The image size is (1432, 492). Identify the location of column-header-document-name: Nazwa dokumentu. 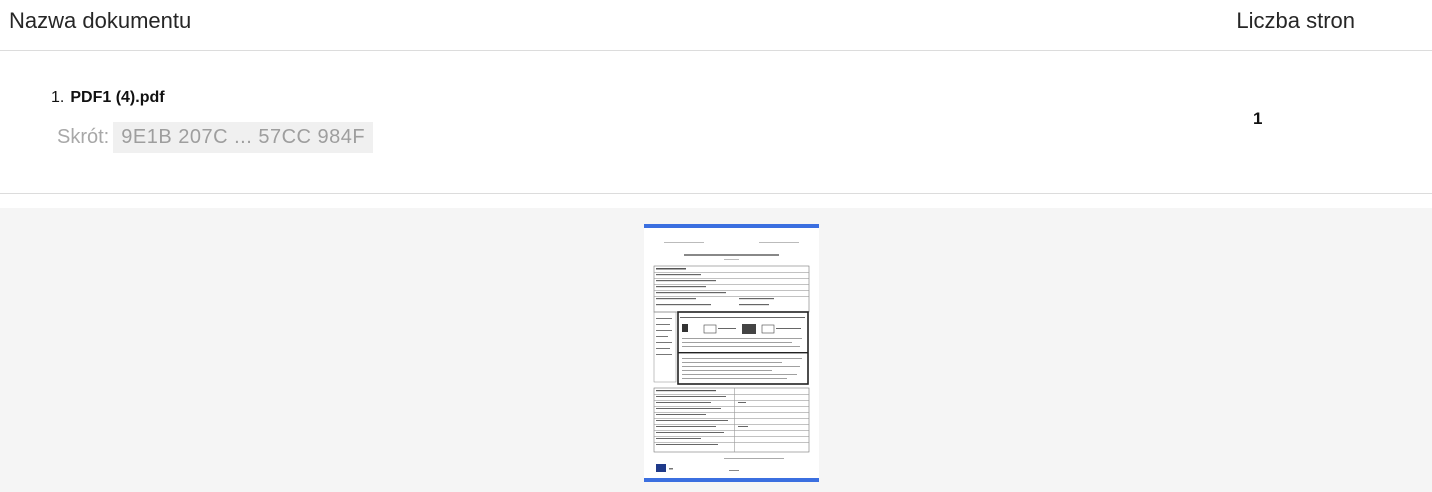
(100, 20).